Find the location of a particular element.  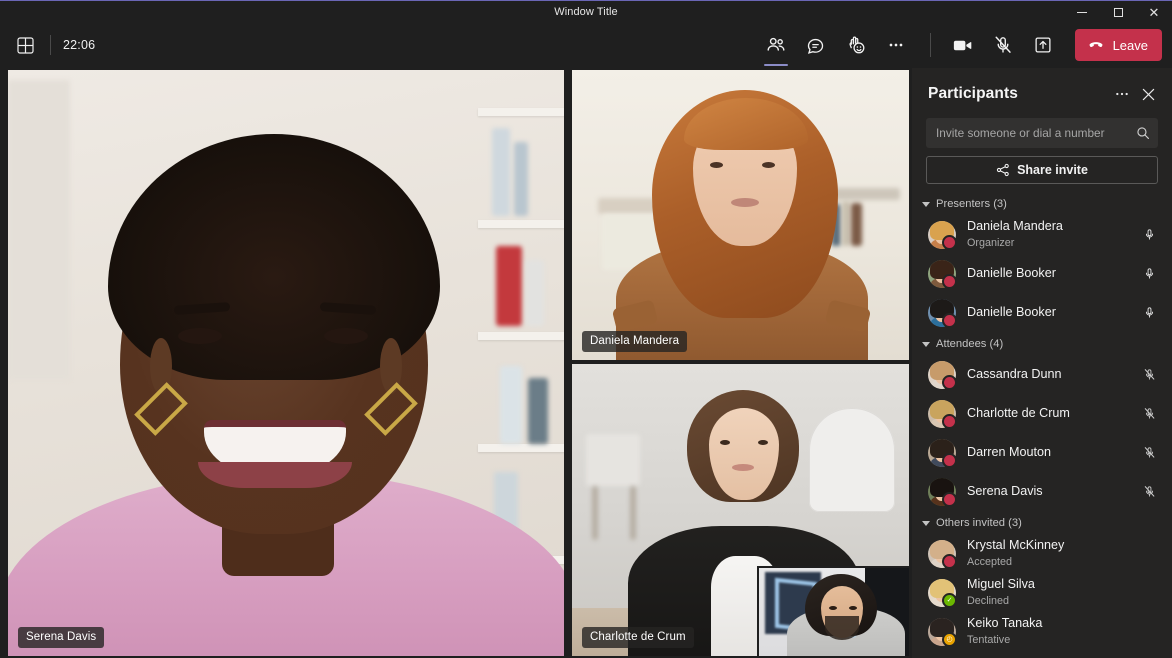

video-tile-daniela-mandera: Daniela Mandera is located at coordinates (740, 215).